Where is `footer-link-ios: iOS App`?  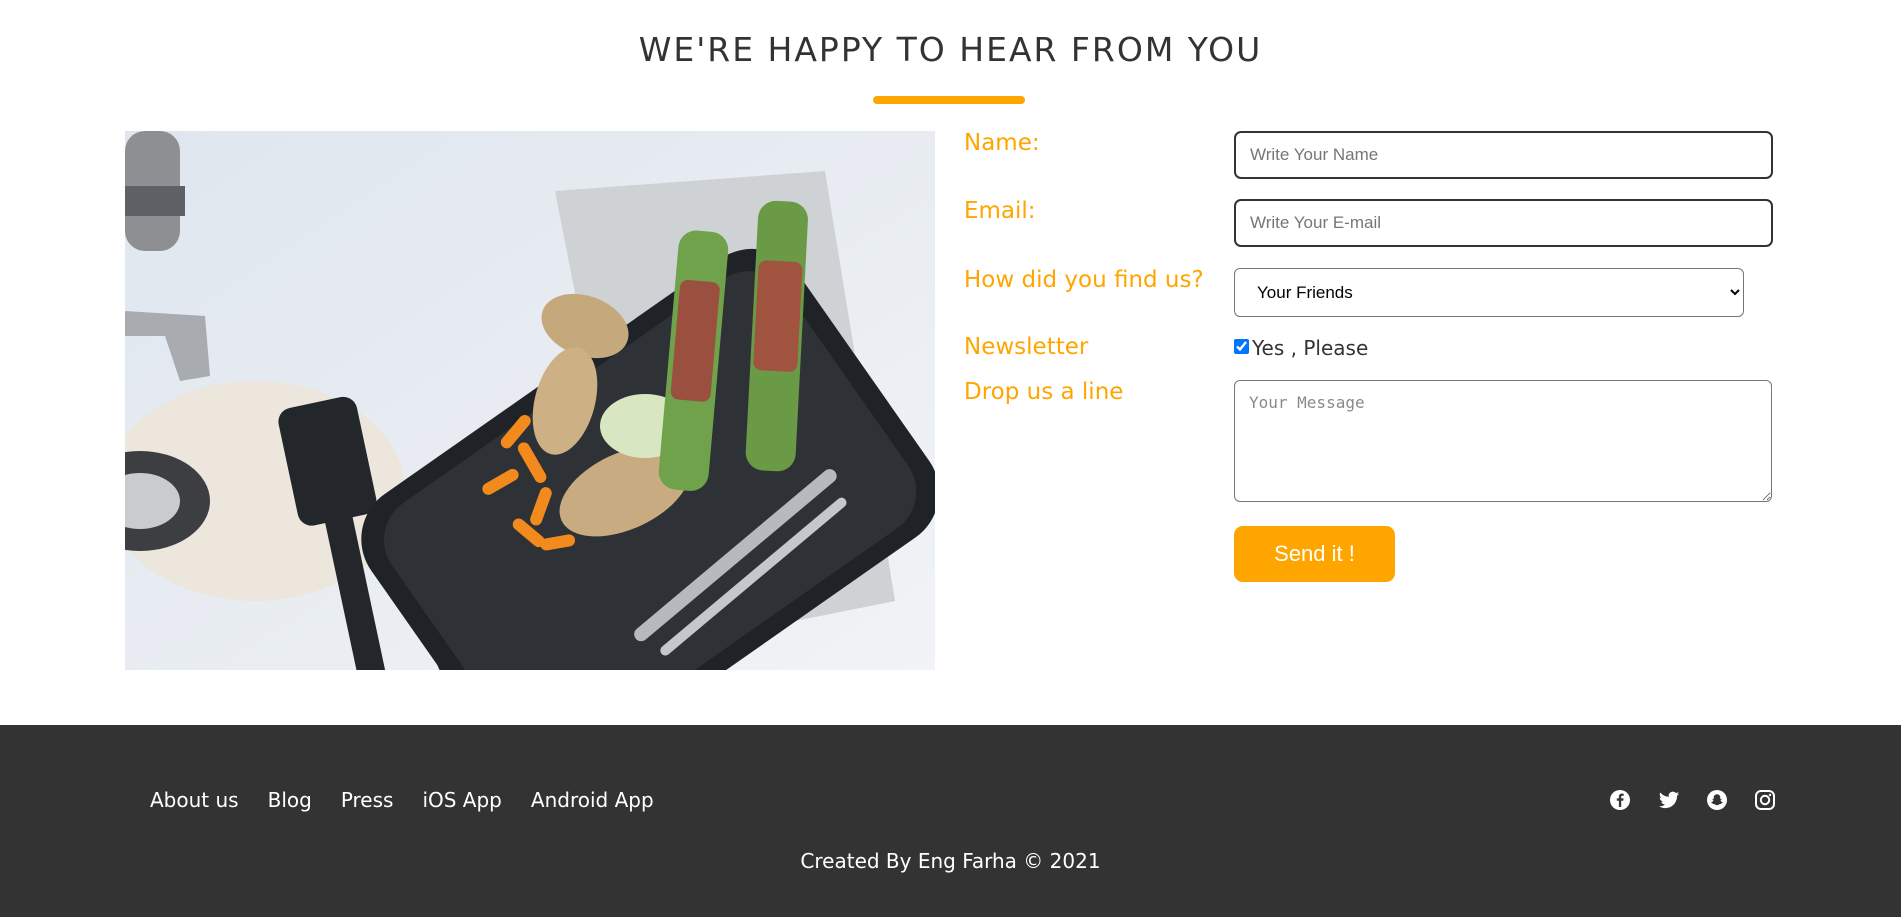
footer-link-ios: iOS App is located at coordinates (461, 800).